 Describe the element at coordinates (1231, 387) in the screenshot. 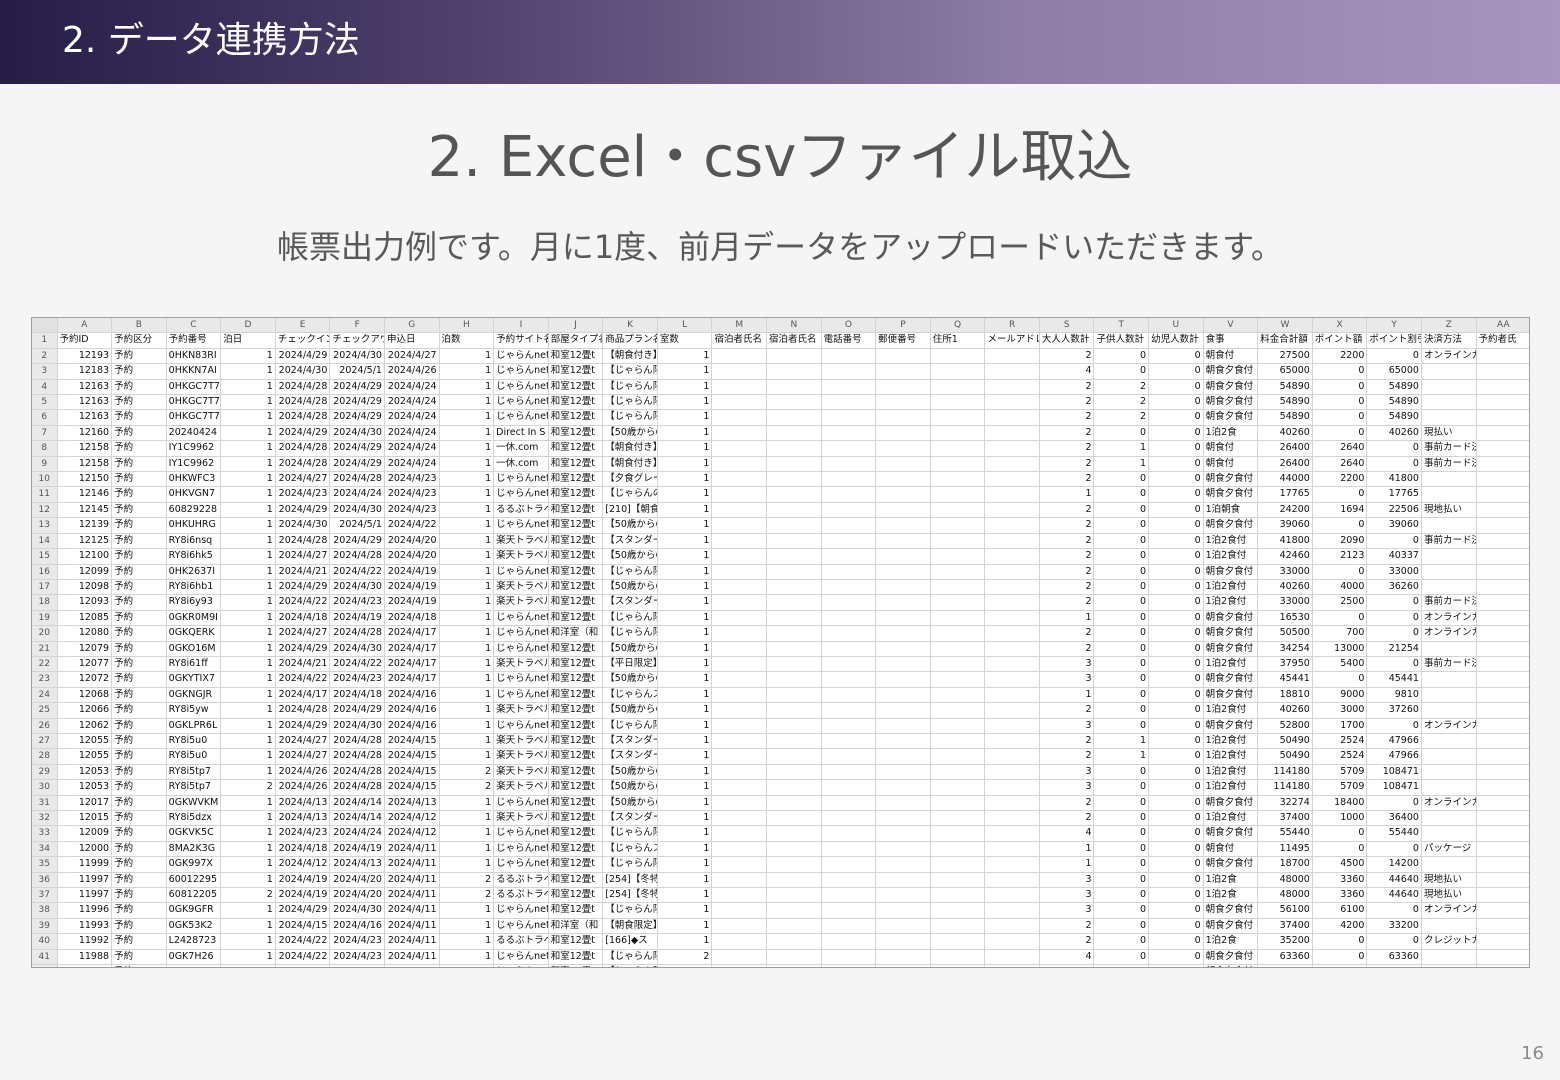

I see `table-cell: 朝食夕食付` at that location.